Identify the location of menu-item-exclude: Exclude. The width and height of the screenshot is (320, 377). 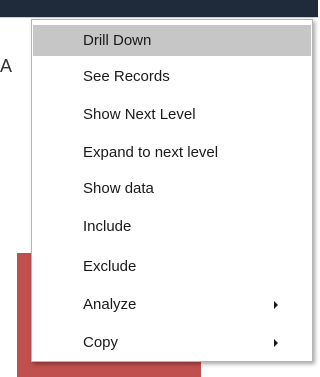
(172, 266).